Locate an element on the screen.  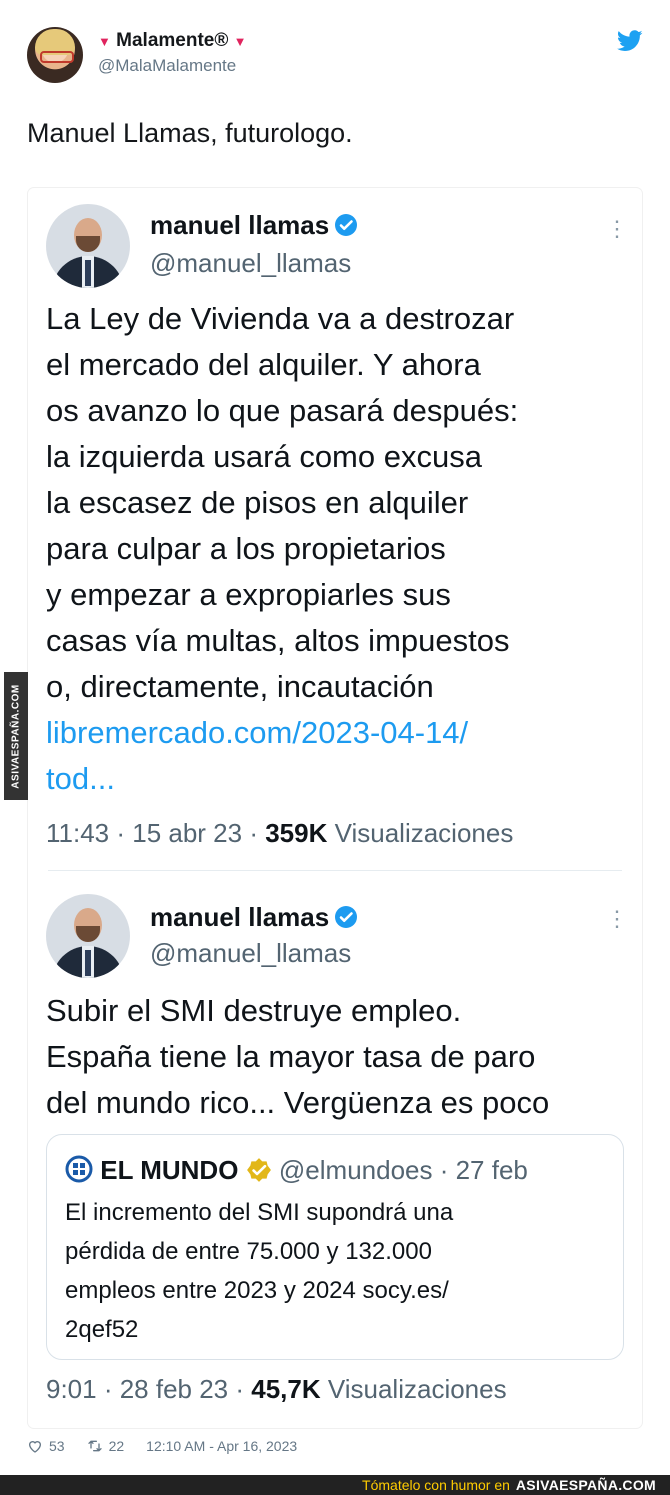
embedded-tweet-meta: 11:43 · 15 abr 23 · 359K Visualizaciones is located at coordinates (280, 833).